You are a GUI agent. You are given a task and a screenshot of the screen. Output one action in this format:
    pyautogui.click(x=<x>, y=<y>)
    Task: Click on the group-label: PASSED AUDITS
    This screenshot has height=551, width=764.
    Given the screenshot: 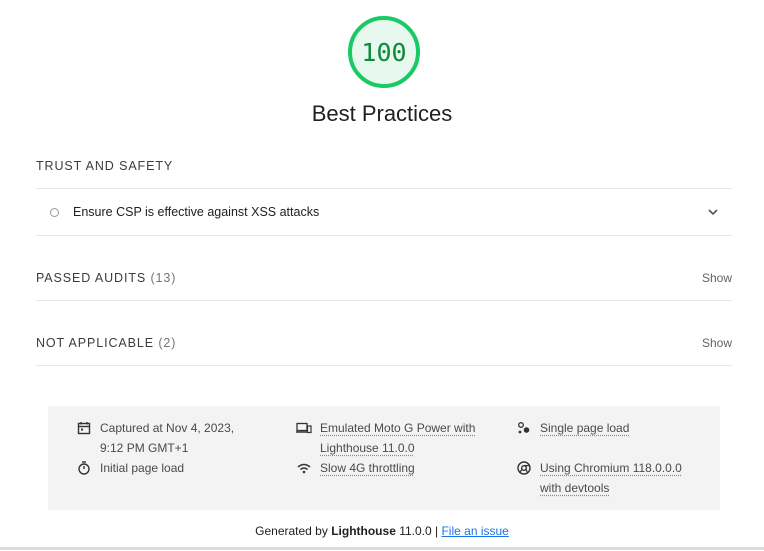 What is the action you would take?
    pyautogui.click(x=91, y=278)
    